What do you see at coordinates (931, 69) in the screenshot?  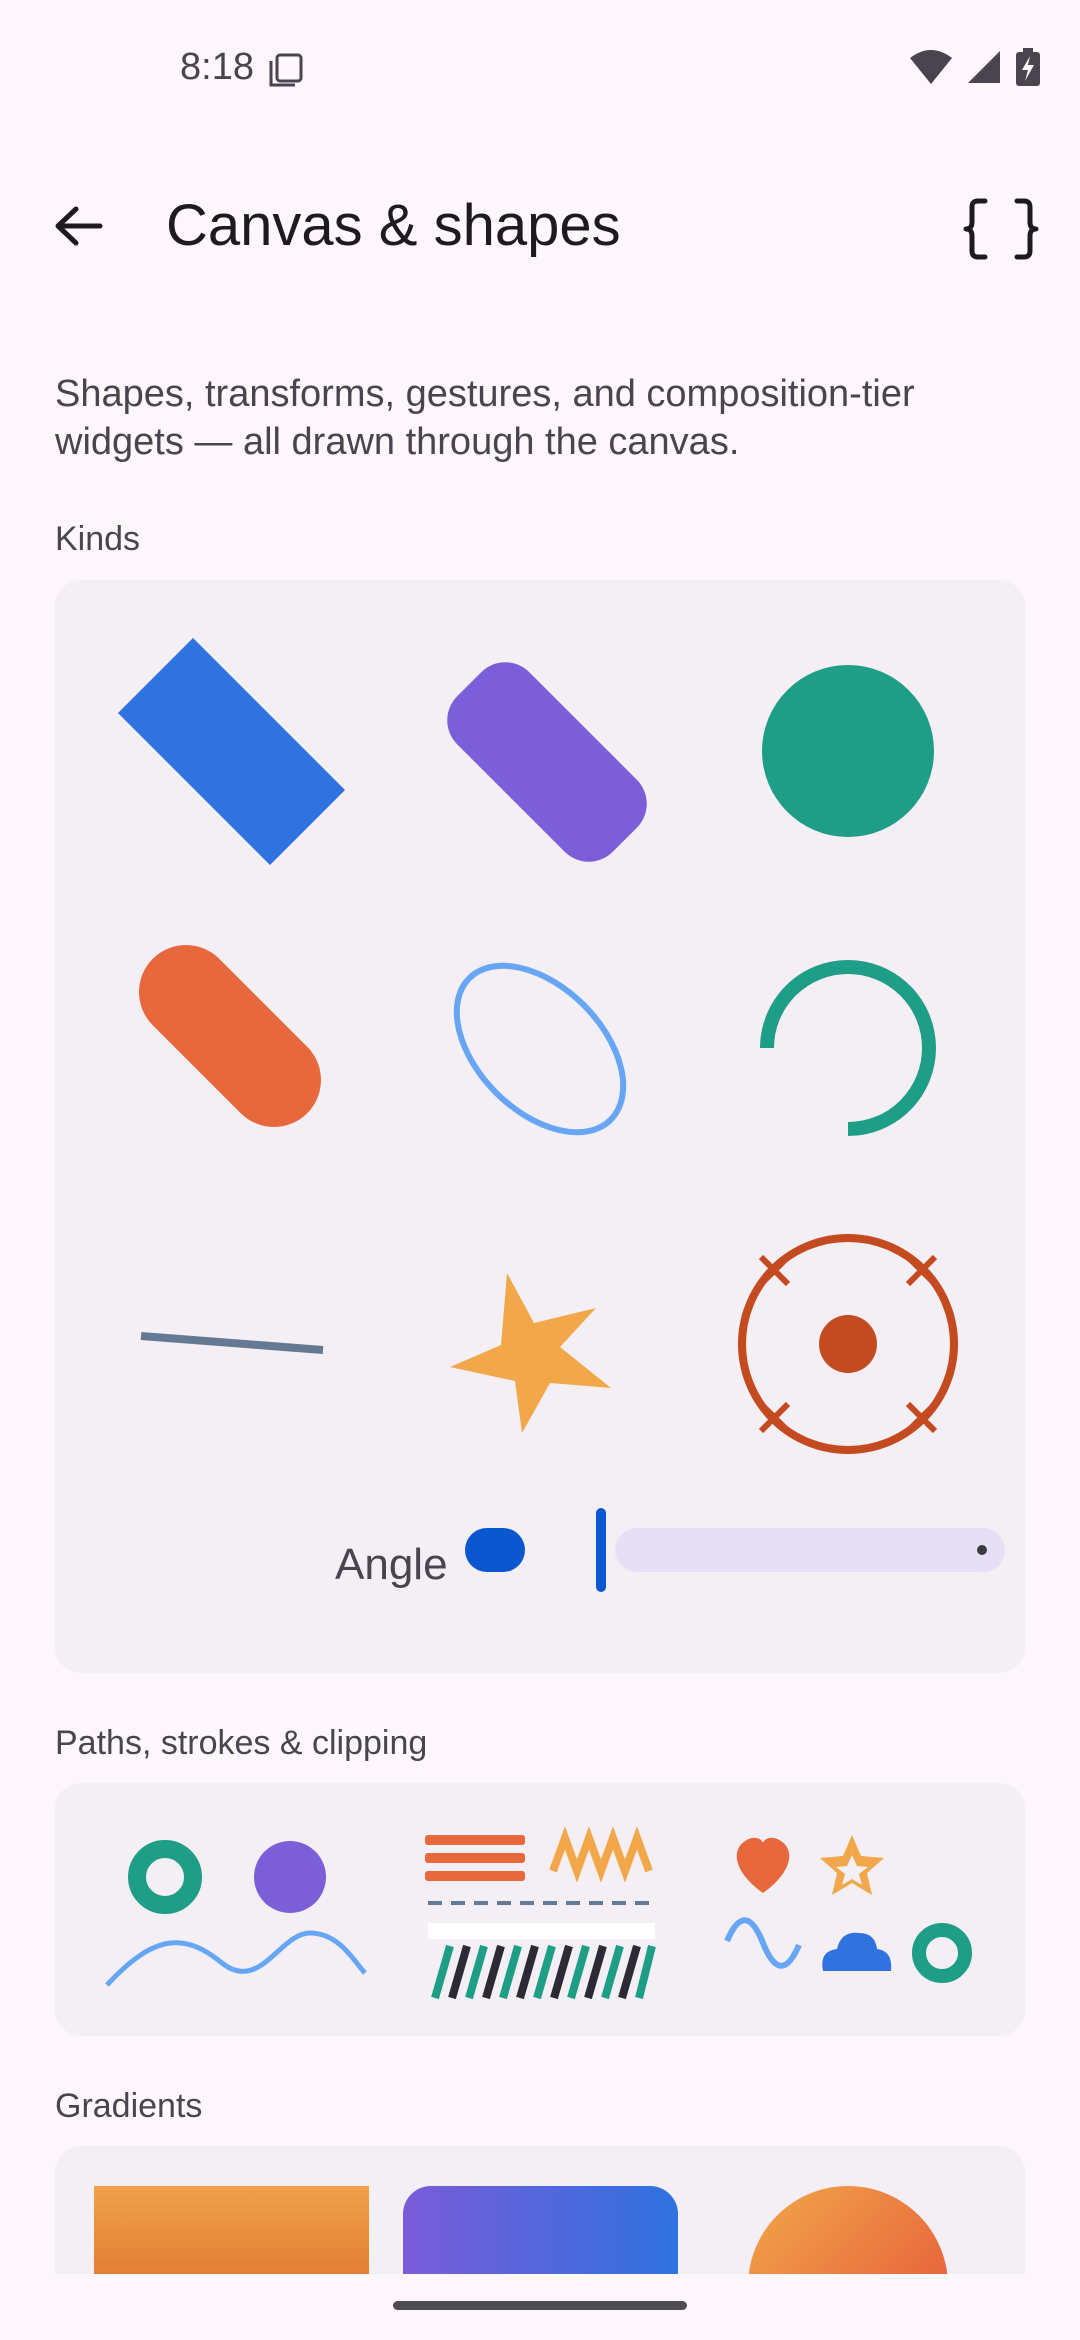 I see `wifi-icon` at bounding box center [931, 69].